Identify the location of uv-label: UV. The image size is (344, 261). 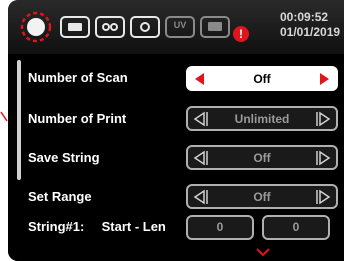
(180, 25).